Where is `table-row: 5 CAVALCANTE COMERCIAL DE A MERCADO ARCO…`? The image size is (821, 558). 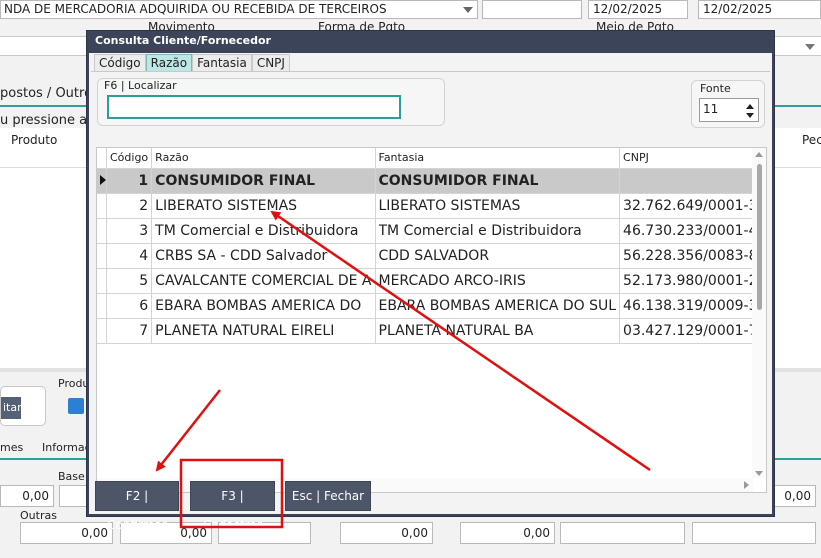 table-row: 5 CAVALCANTE COMERCIAL DE A MERCADO ARCO… is located at coordinates (431, 281).